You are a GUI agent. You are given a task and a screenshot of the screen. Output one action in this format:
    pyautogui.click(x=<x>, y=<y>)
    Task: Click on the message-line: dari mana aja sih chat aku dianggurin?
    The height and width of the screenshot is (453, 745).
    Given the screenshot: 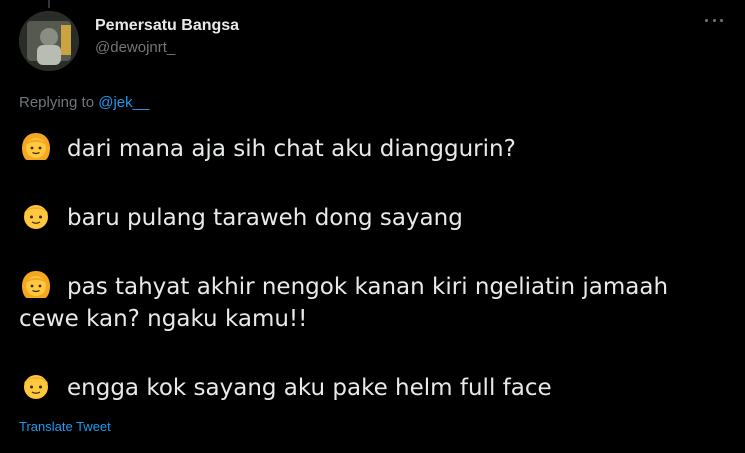 What is the action you would take?
    pyautogui.click(x=376, y=147)
    